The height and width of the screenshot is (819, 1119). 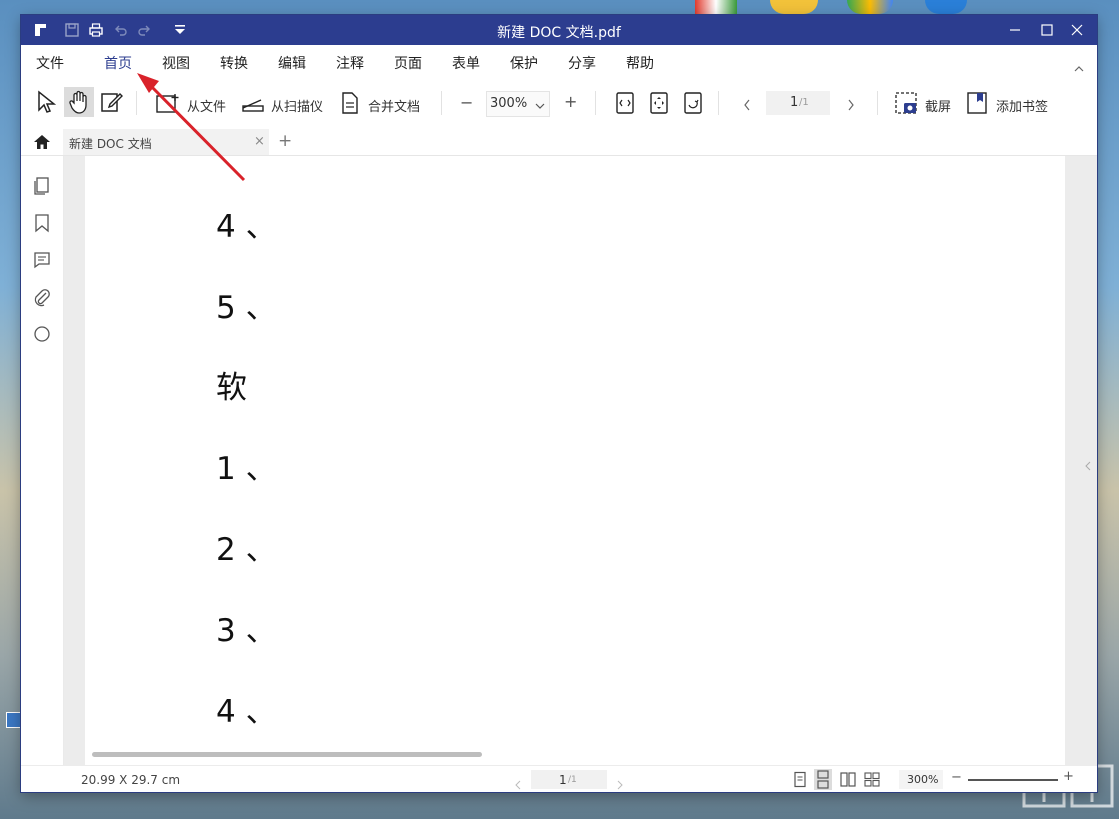 What do you see at coordinates (1088, 463) in the screenshot?
I see `collapse-right-panel-icon` at bounding box center [1088, 463].